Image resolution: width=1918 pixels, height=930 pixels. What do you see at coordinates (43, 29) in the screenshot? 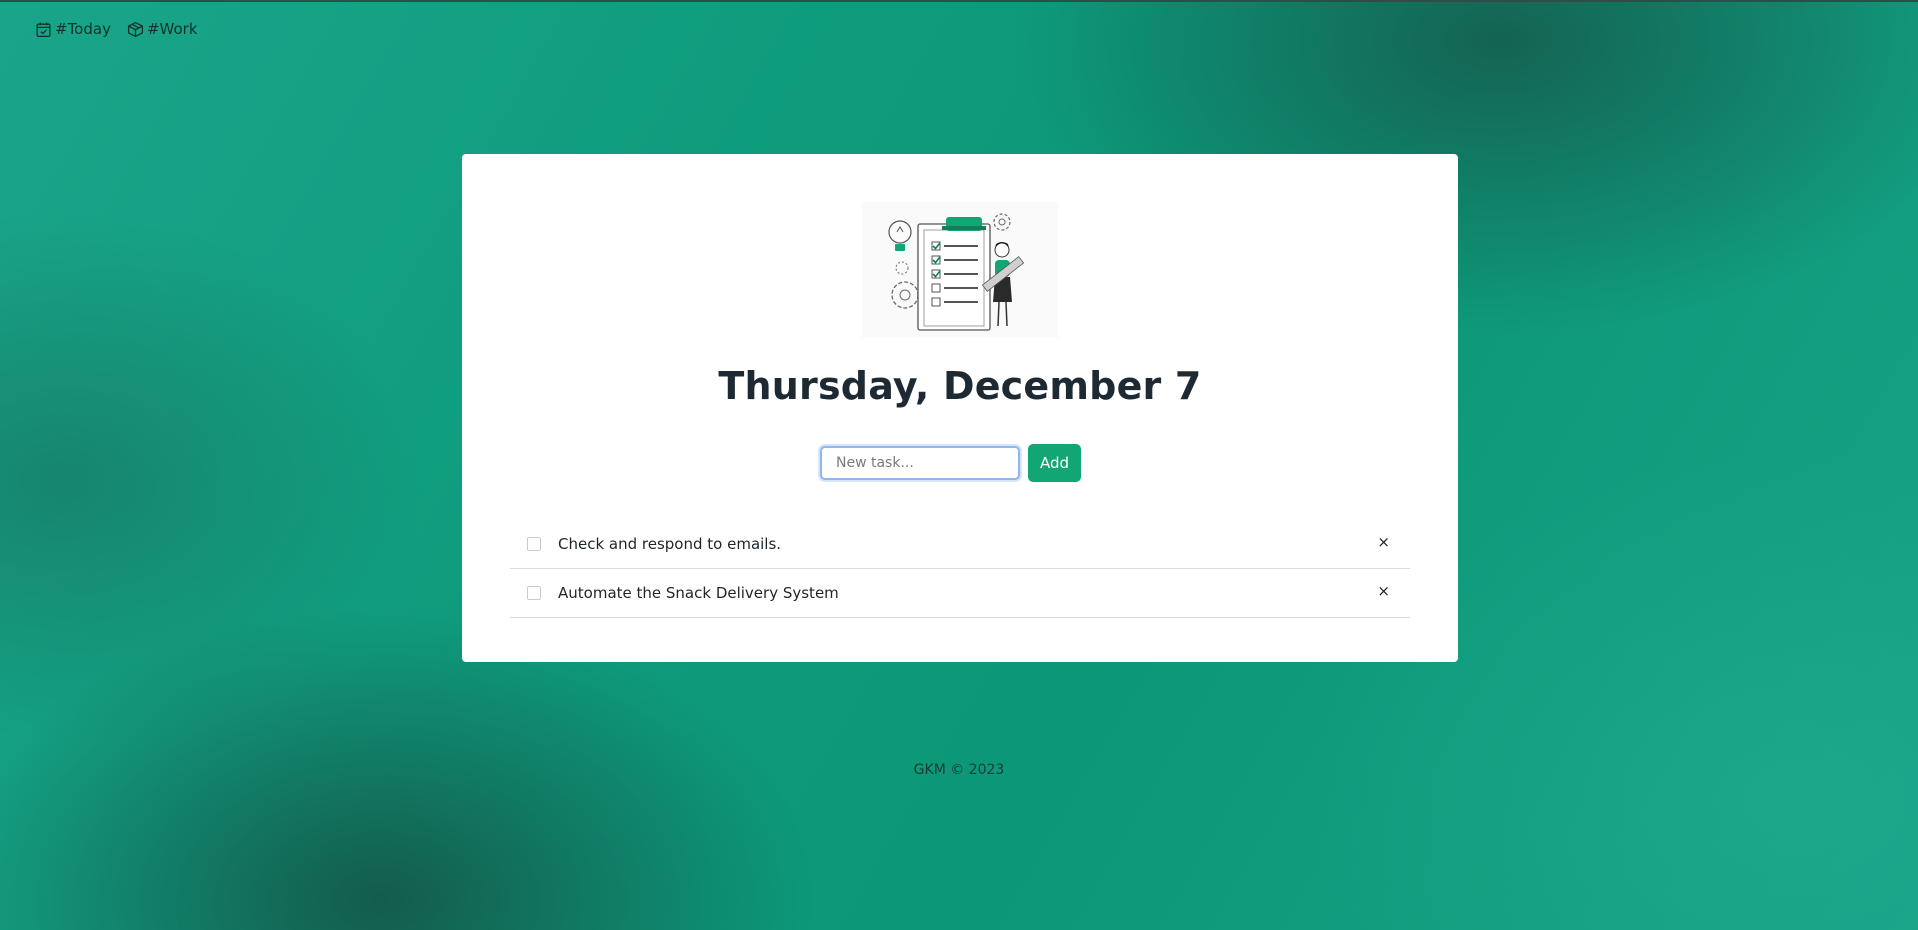
I see `calendar-check-icon` at bounding box center [43, 29].